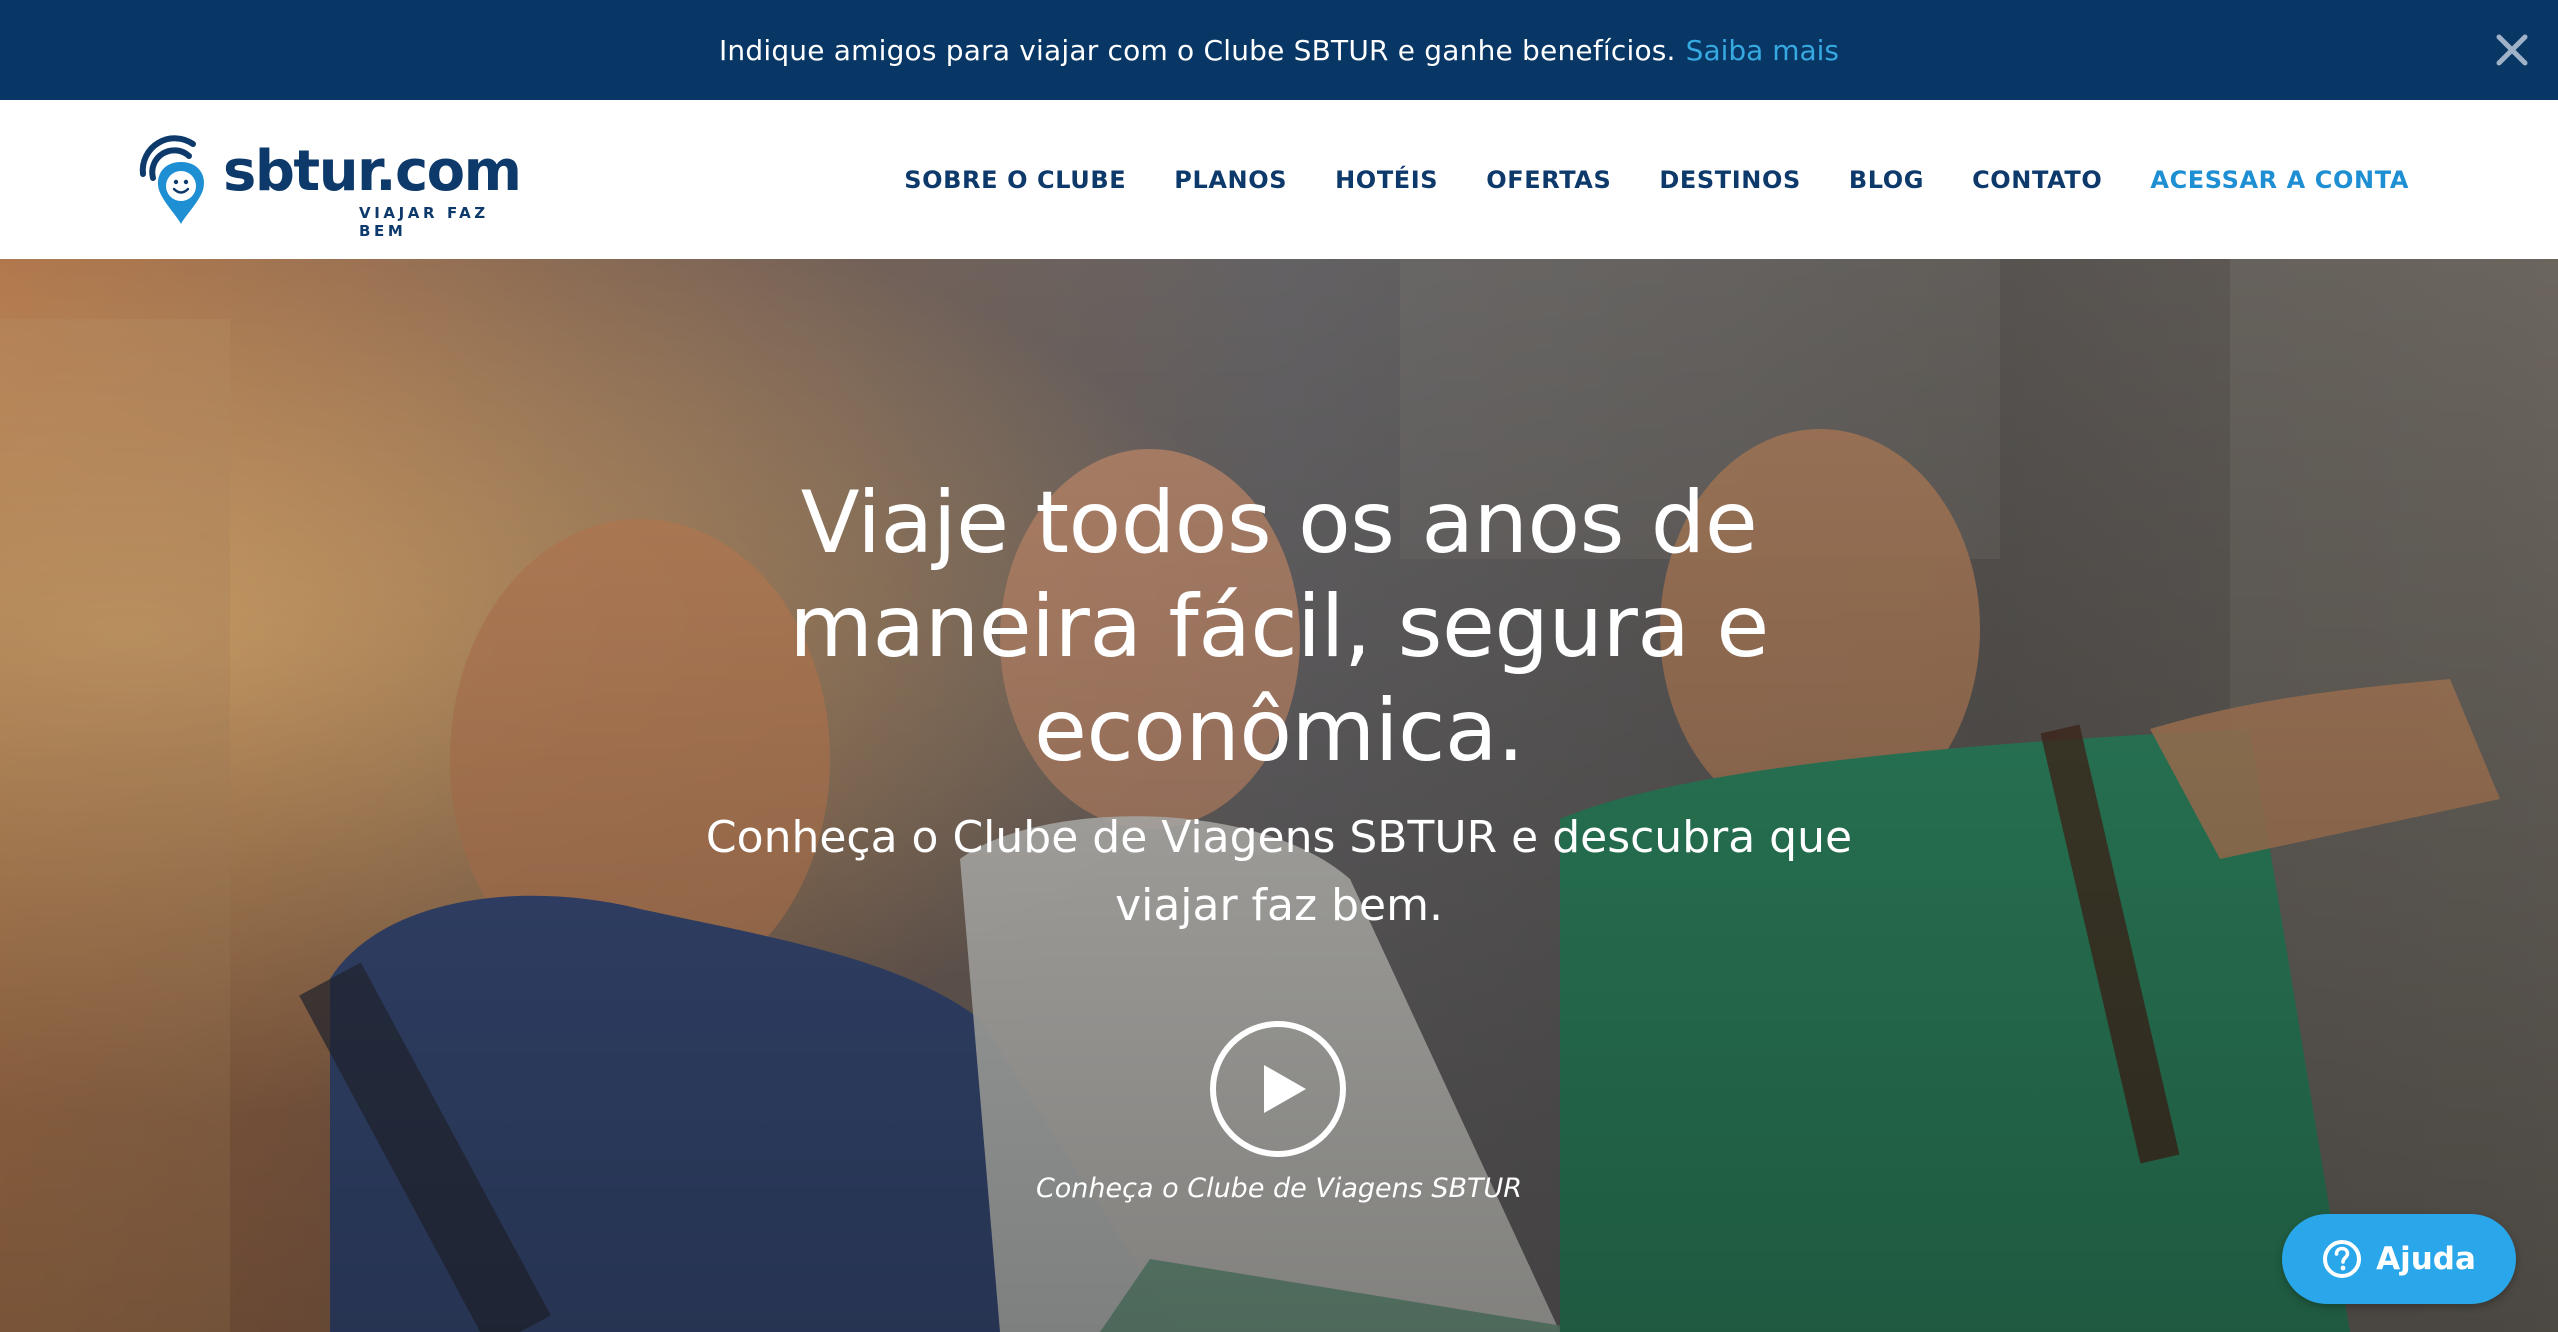 This screenshot has height=1332, width=2558. I want to click on promo-learn-more-link: Saiba mais, so click(1762, 50).